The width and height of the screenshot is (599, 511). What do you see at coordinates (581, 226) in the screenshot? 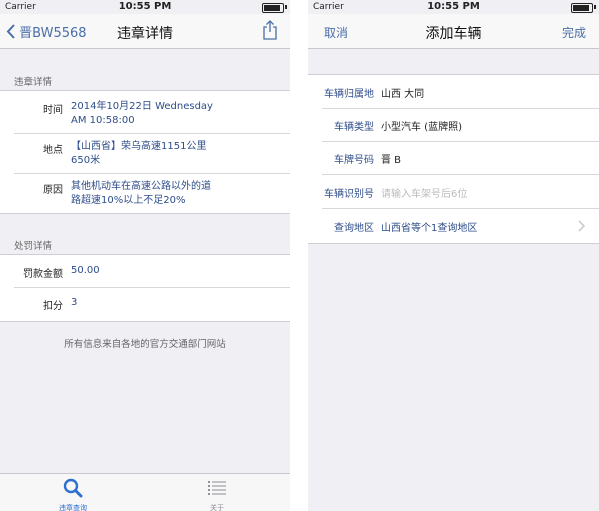
I see `chevron-right-icon` at bounding box center [581, 226].